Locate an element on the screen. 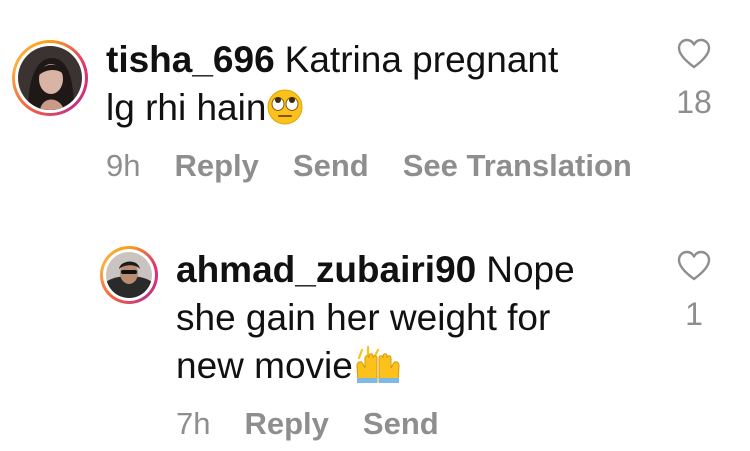  comment-body-line2: lg rhi hain is located at coordinates (186, 107).